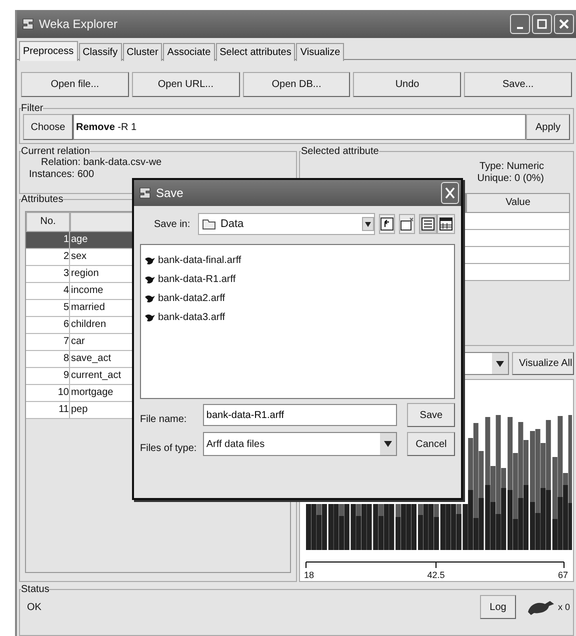  I want to click on tab: Classify, so click(100, 52).